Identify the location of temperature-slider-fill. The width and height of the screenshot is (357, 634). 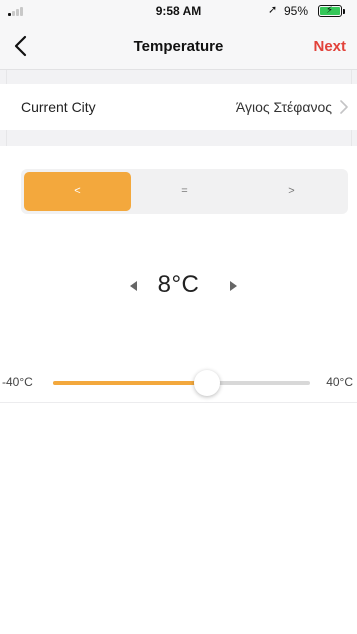
(130, 383).